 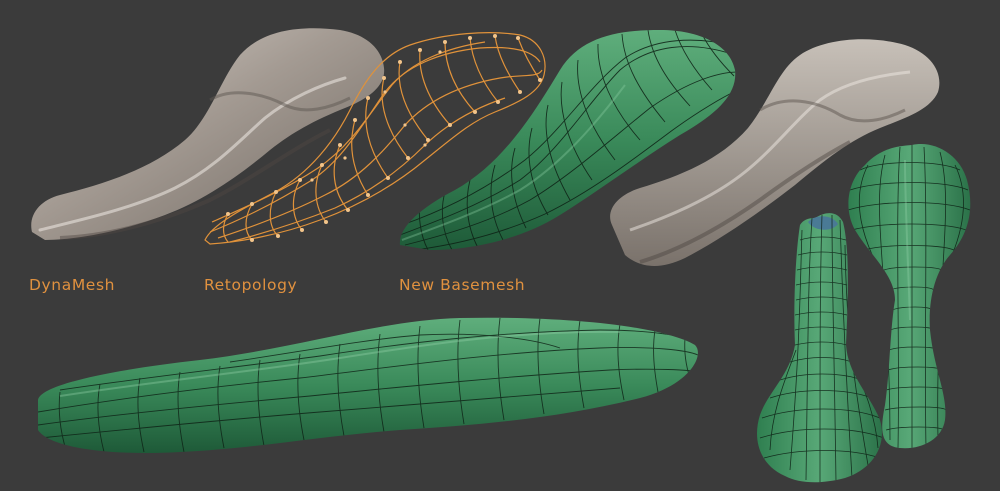 I want to click on sole-bottom-view, so click(x=819, y=348).